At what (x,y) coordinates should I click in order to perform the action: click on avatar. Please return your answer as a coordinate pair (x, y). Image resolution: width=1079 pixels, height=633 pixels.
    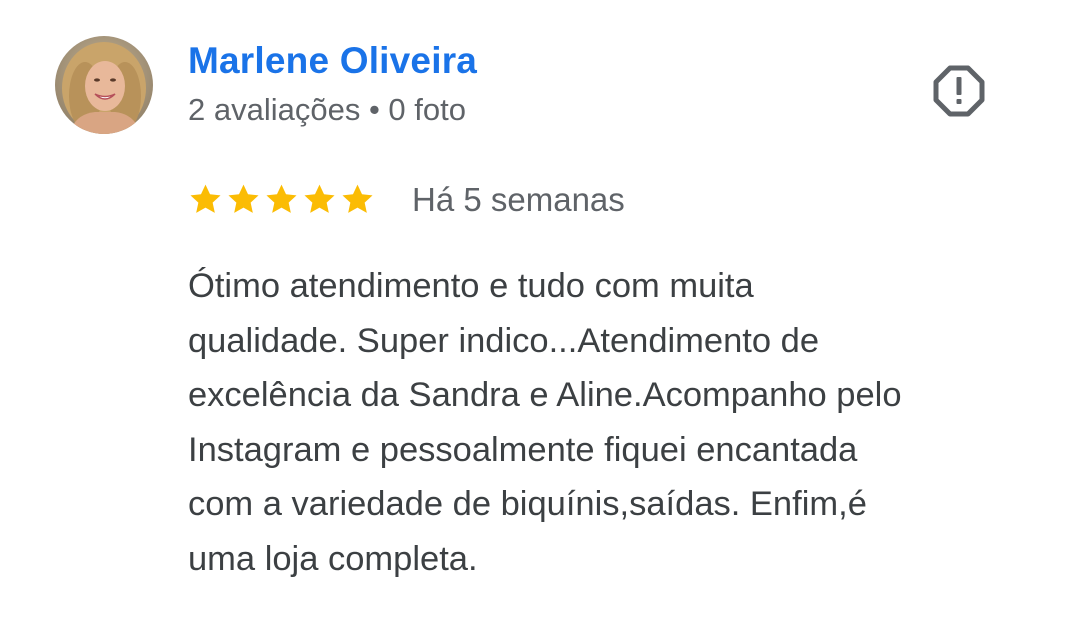
    Looking at the image, I should click on (104, 85).